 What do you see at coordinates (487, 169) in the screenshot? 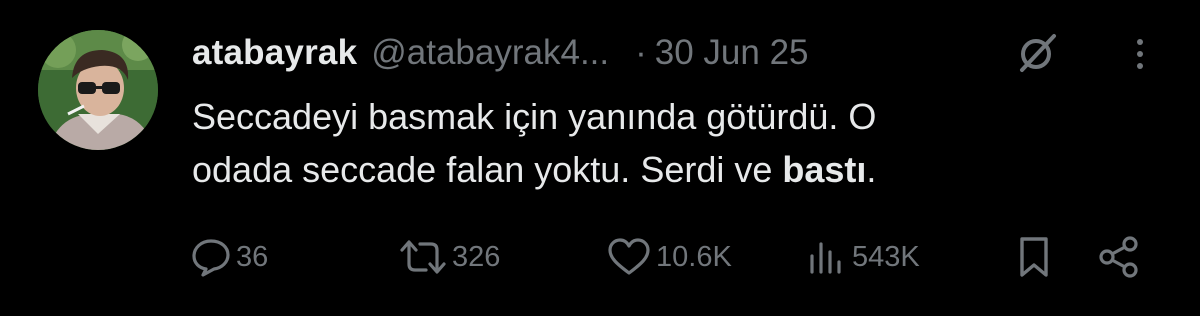
I see `tweet-text-line-2-prefix: odada seccade falan yoktu. Serdi ve` at bounding box center [487, 169].